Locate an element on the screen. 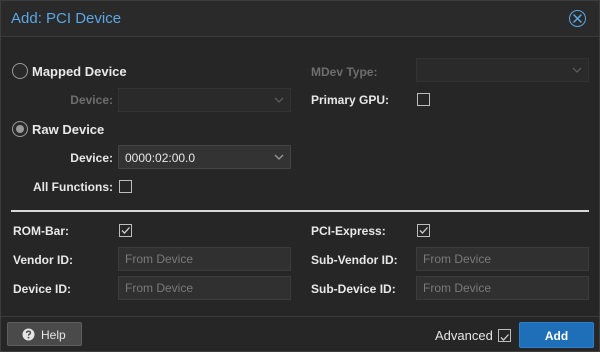  all-functions-checkbox is located at coordinates (125, 186).